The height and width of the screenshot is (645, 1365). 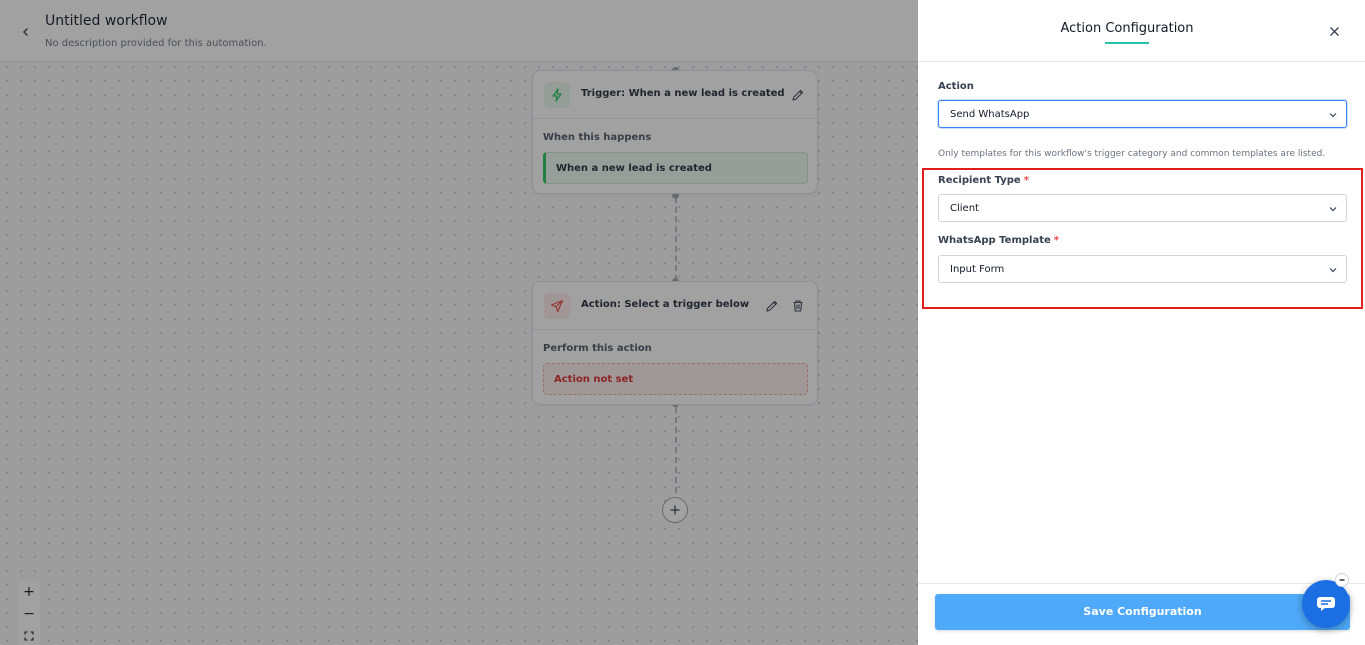 I want to click on recipient-type-value: Client, so click(x=964, y=208).